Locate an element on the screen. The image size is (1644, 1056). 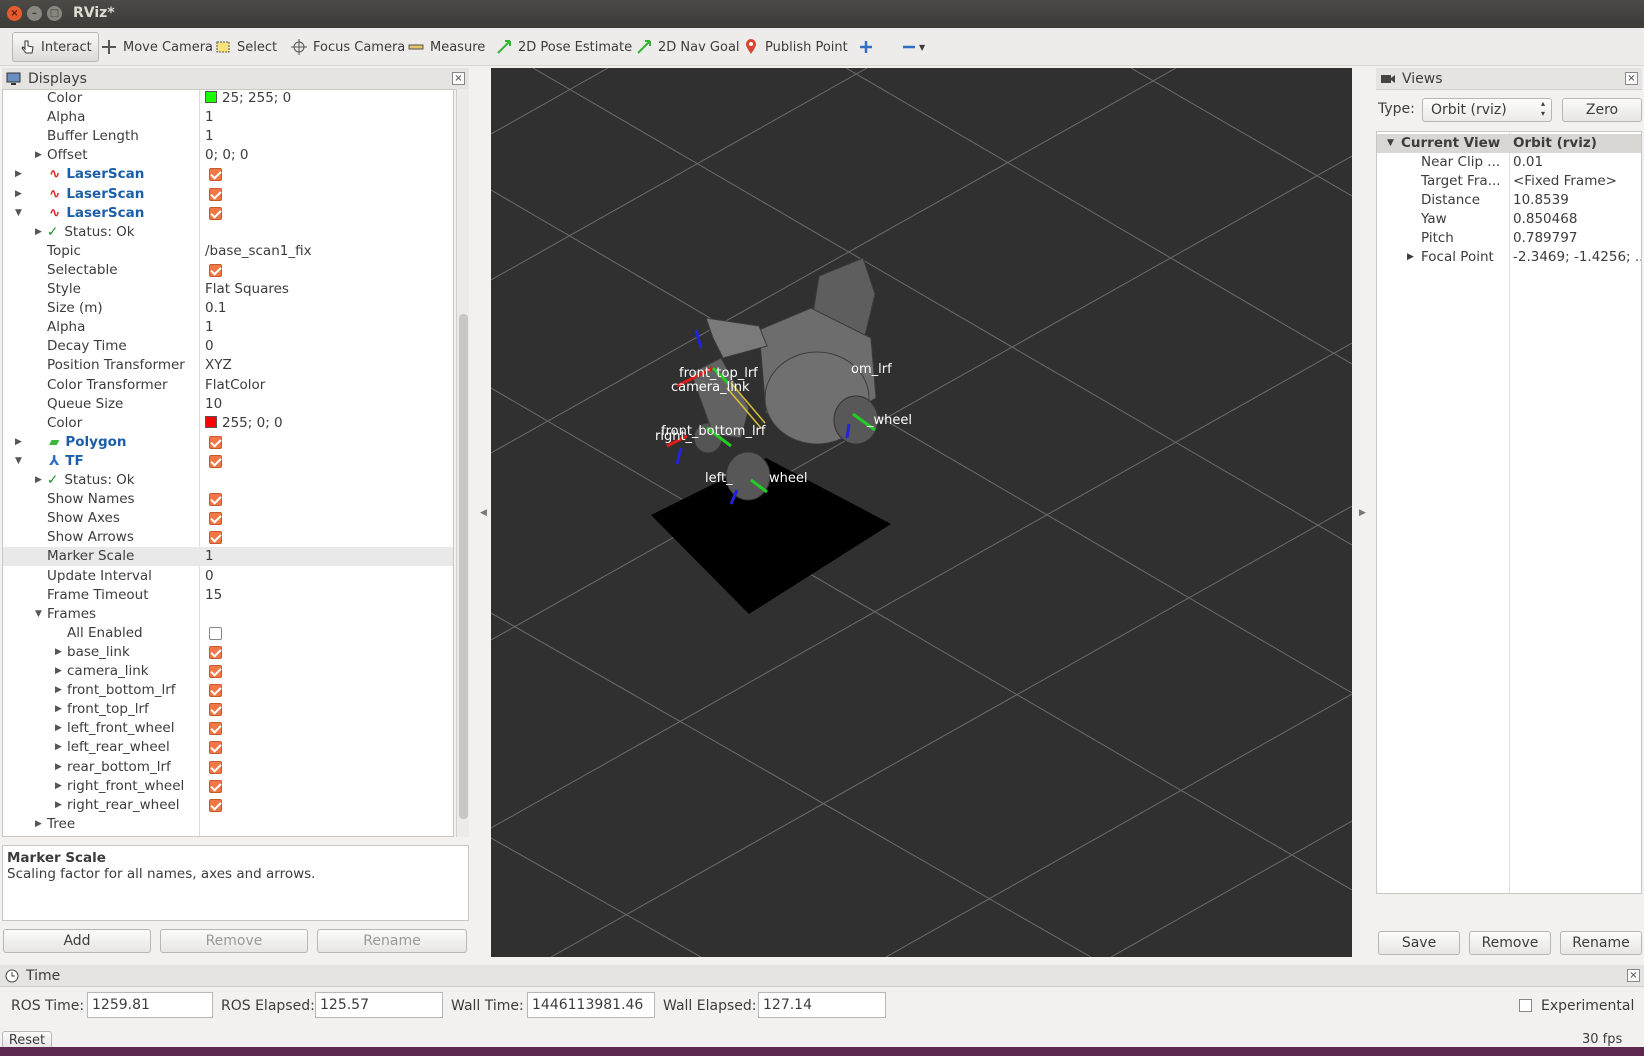
display-property-row: Queue Size 10 is located at coordinates (228, 404).